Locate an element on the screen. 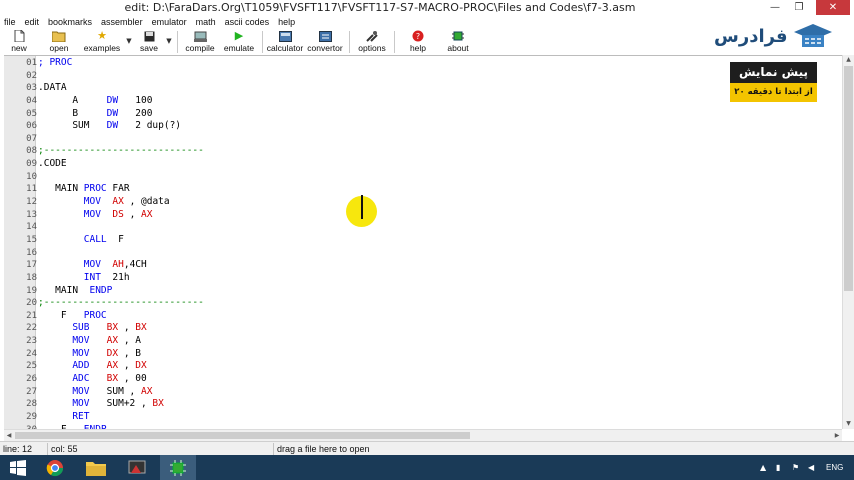  help-button: ? help is located at coordinates (418, 42).